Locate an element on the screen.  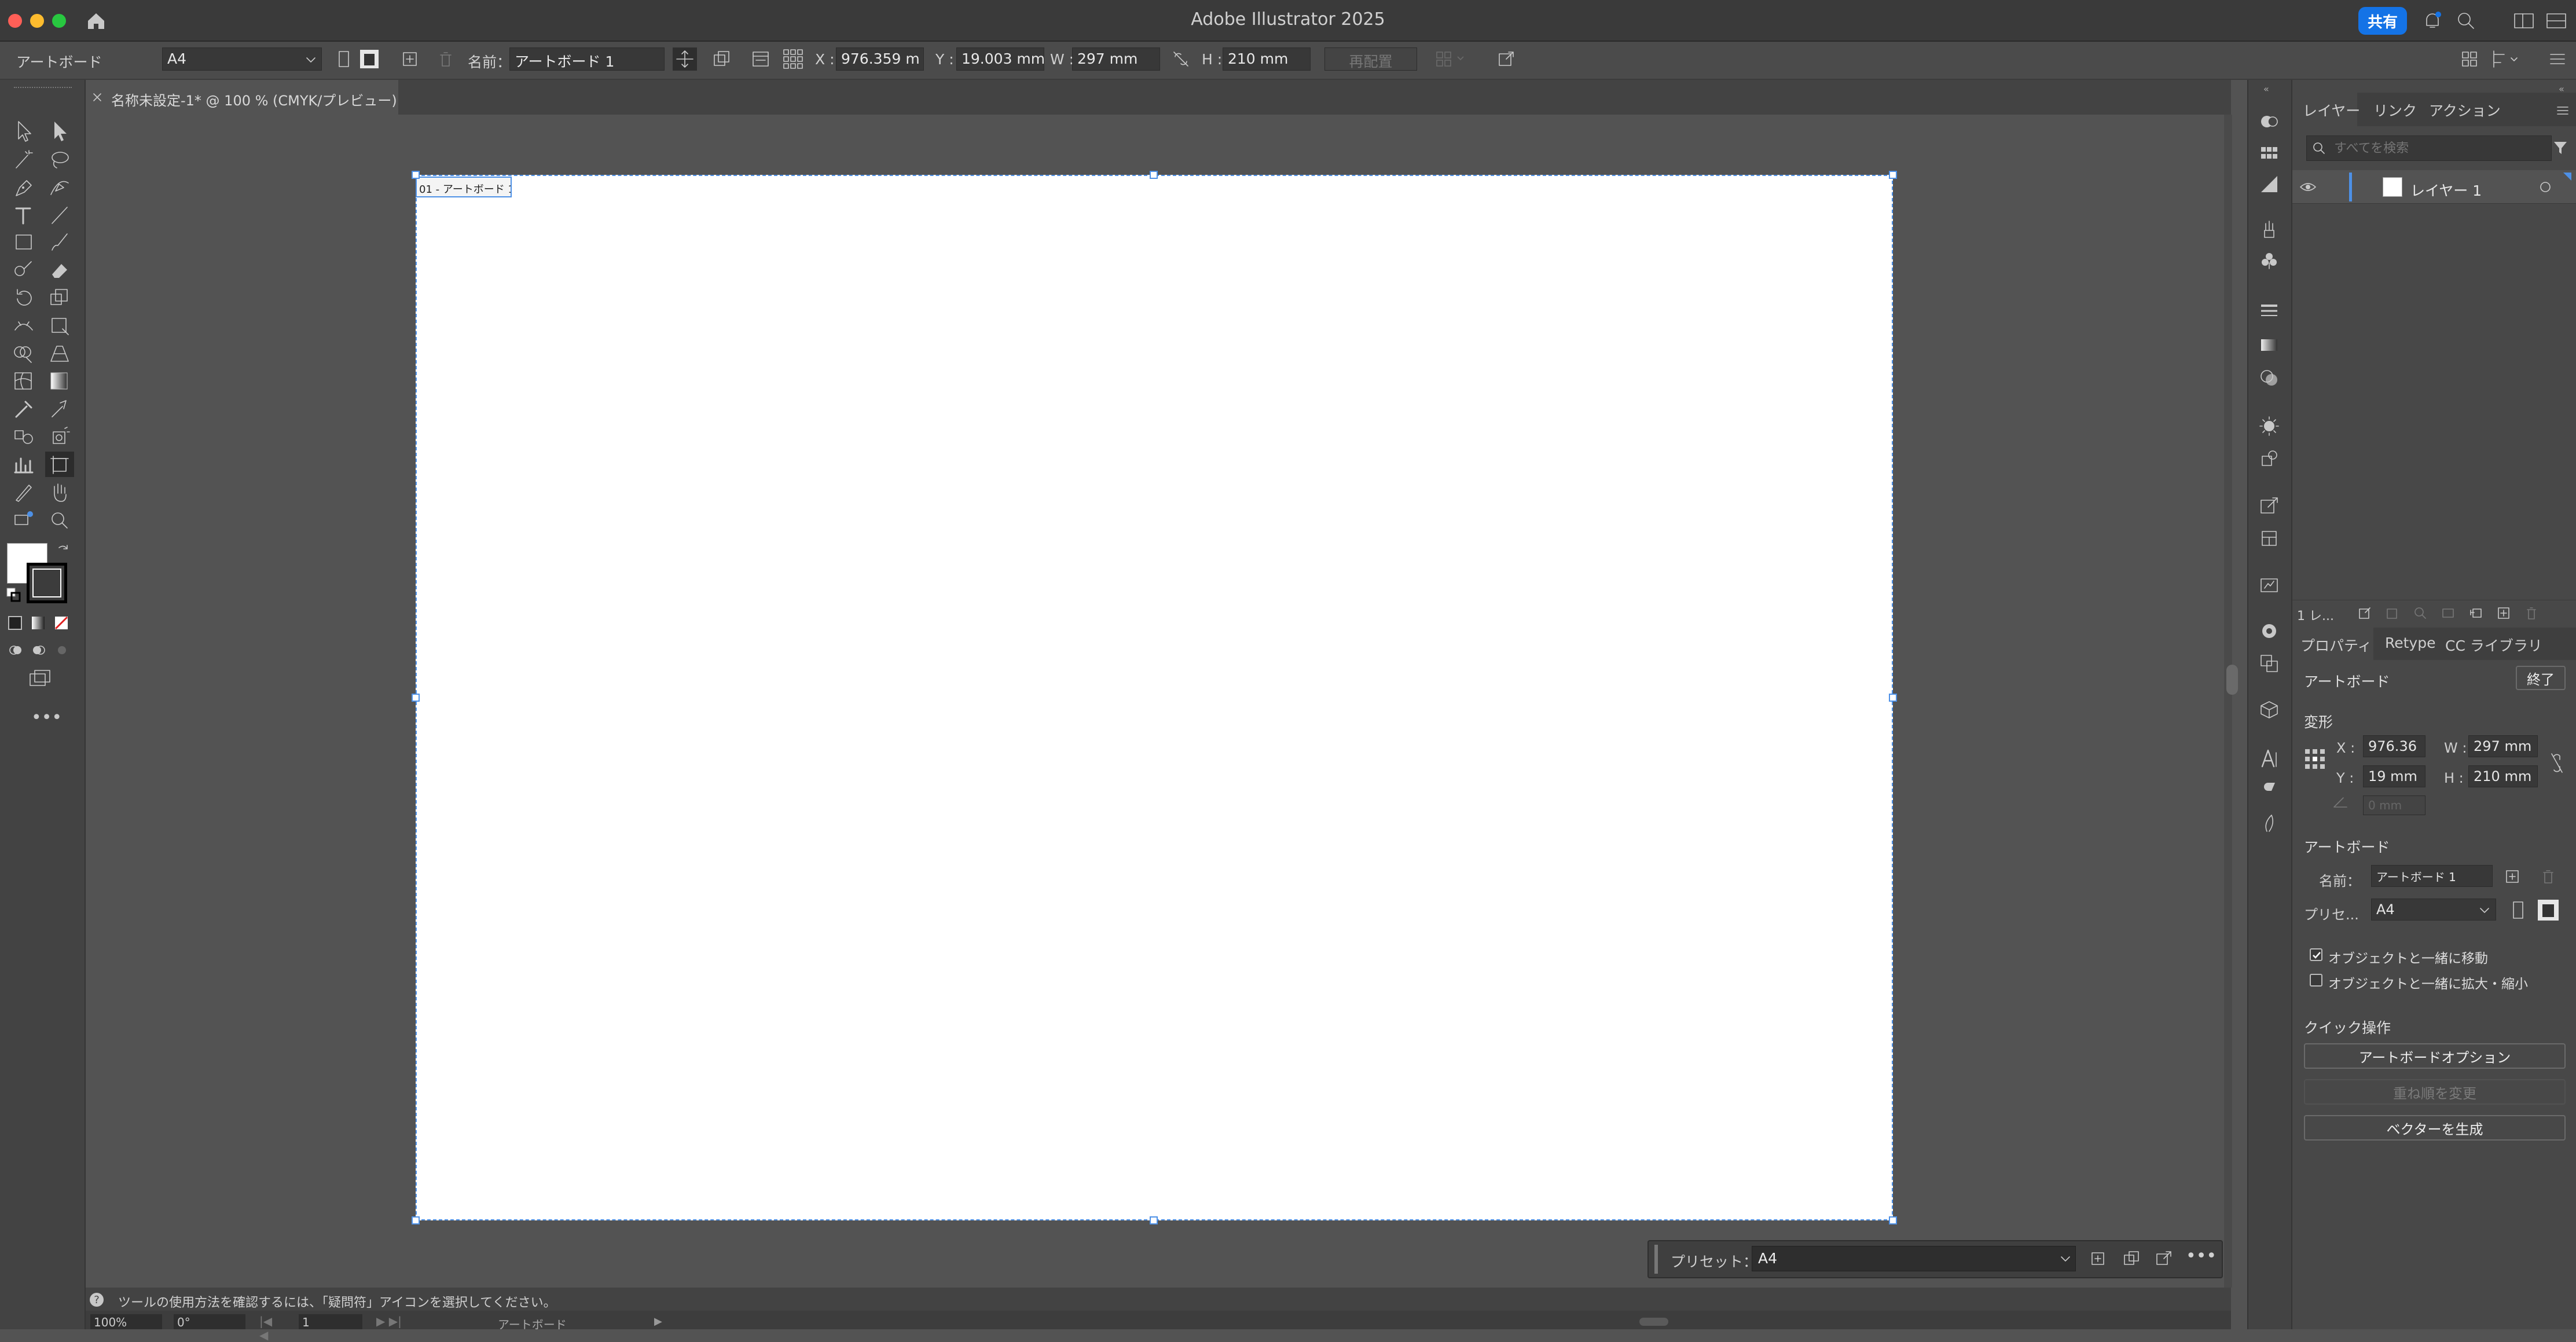
zoom-tool-icon is located at coordinates (59, 520).